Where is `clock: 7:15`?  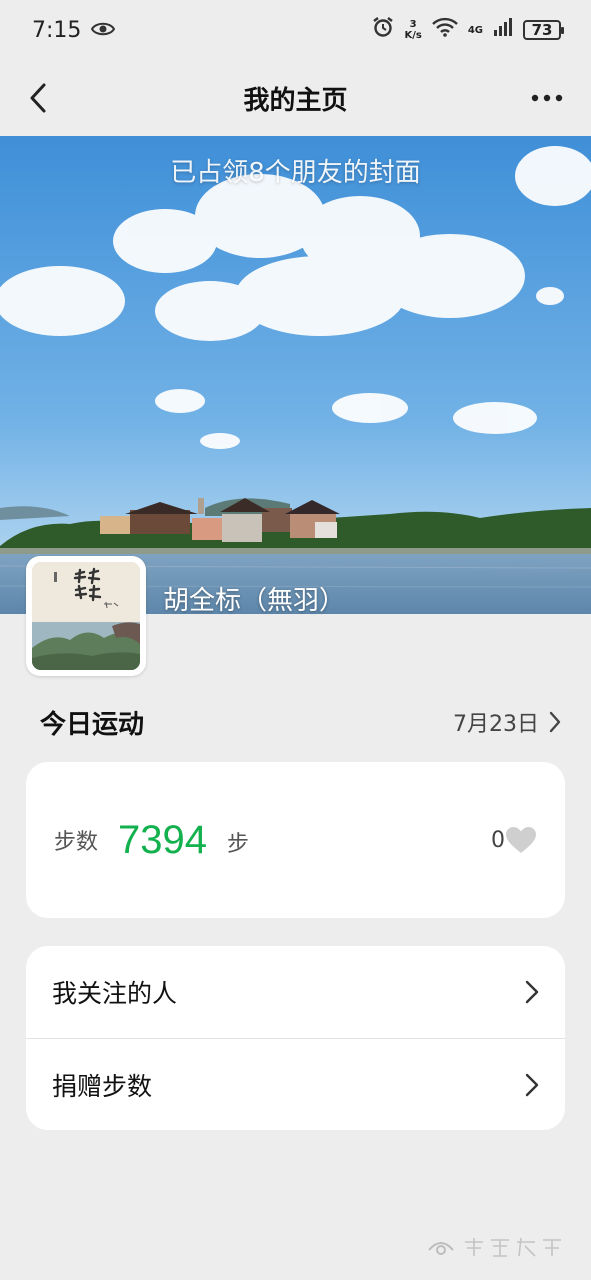 clock: 7:15 is located at coordinates (57, 30).